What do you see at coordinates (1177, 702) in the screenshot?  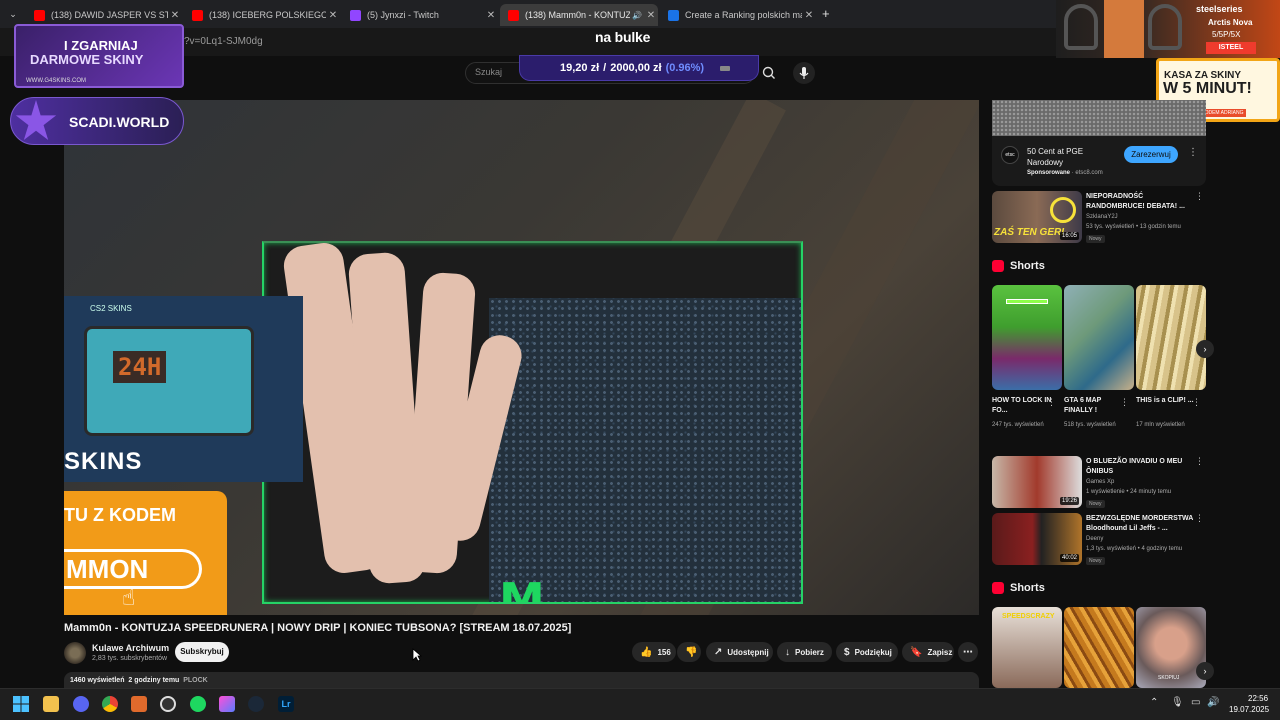 I see `mic-tray-icon: 🎙` at bounding box center [1177, 702].